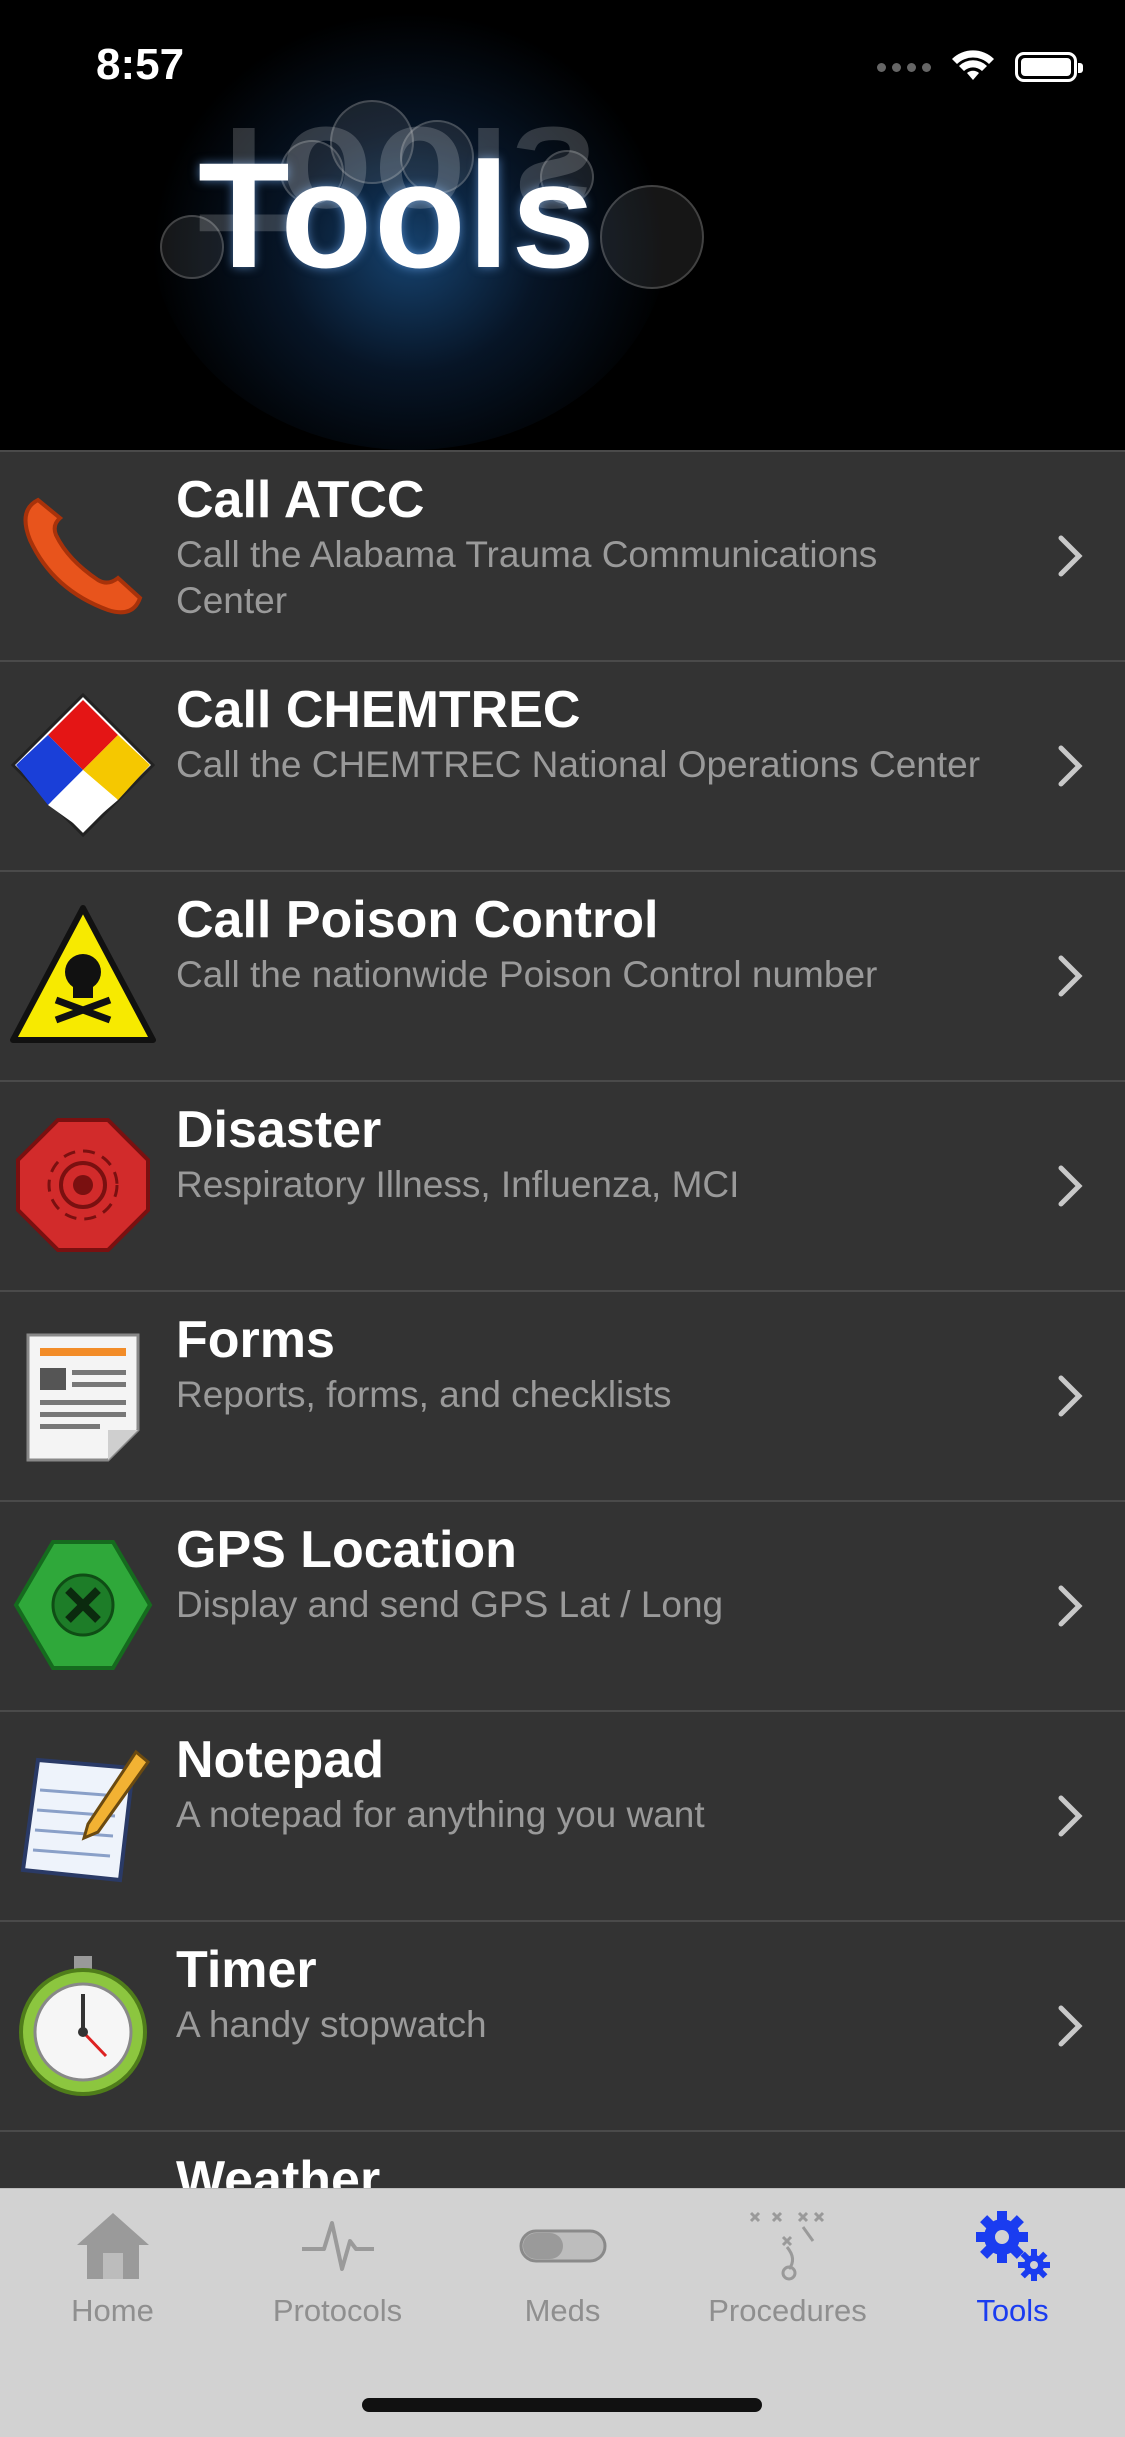  I want to click on page-title-reflection: Tools, so click(397, 180).